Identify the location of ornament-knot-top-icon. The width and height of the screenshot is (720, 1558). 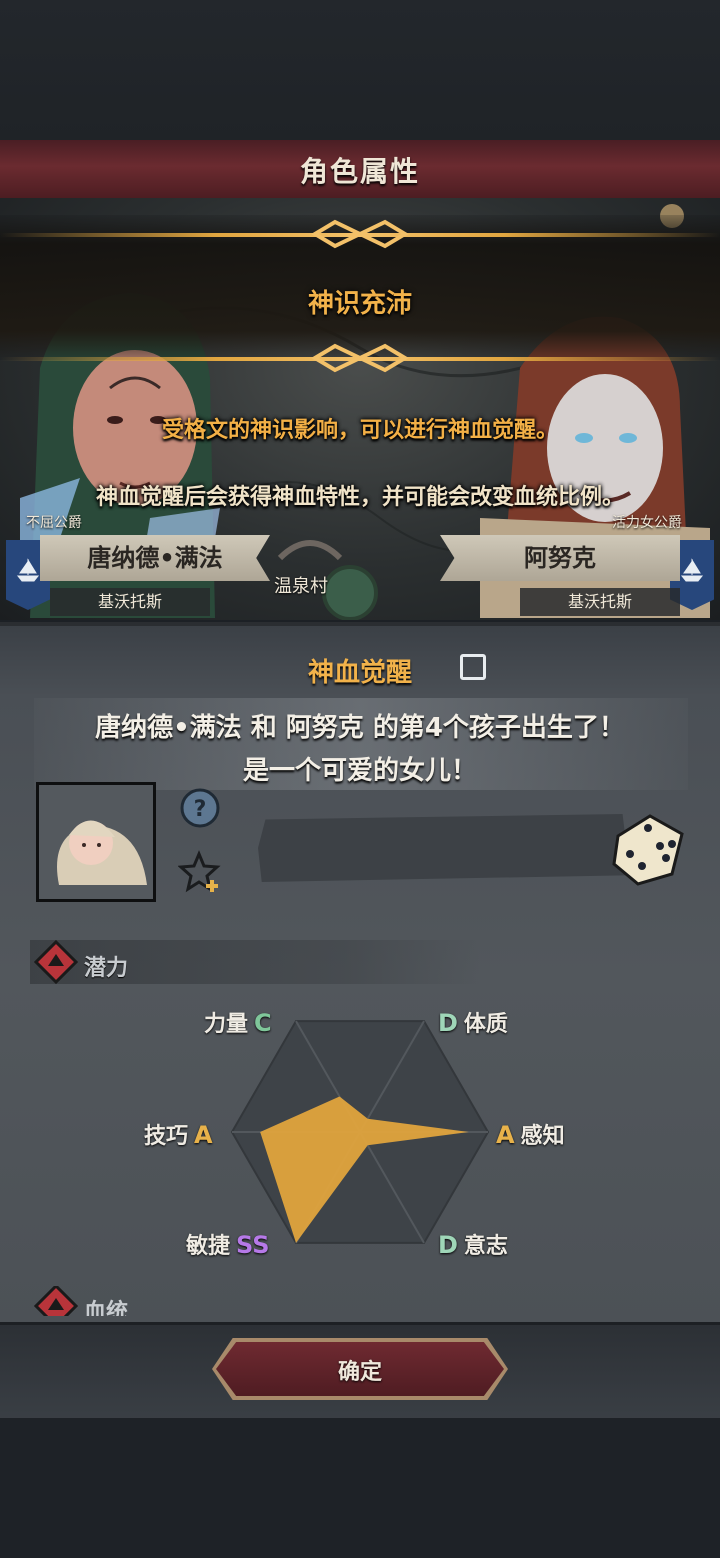
(360, 234).